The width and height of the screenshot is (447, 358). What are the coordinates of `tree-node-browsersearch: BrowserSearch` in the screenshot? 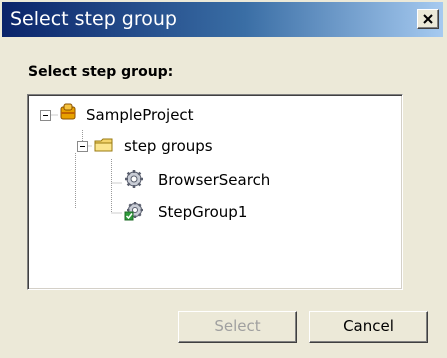 It's located at (178, 182).